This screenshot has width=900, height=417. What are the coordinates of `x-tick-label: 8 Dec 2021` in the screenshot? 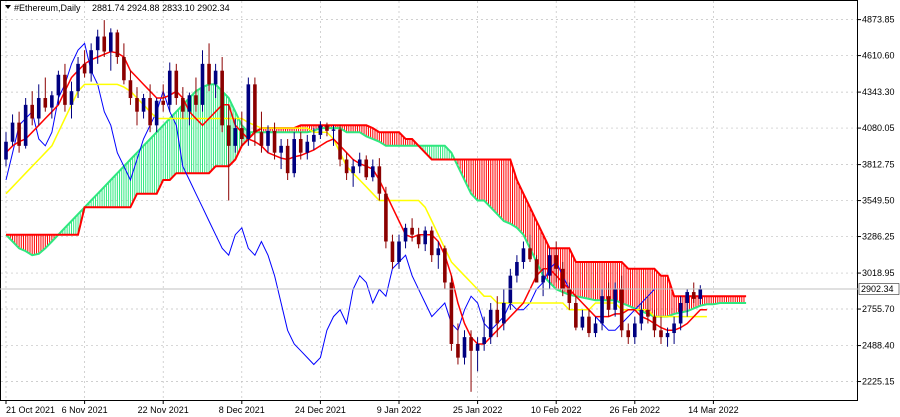 It's located at (242, 410).